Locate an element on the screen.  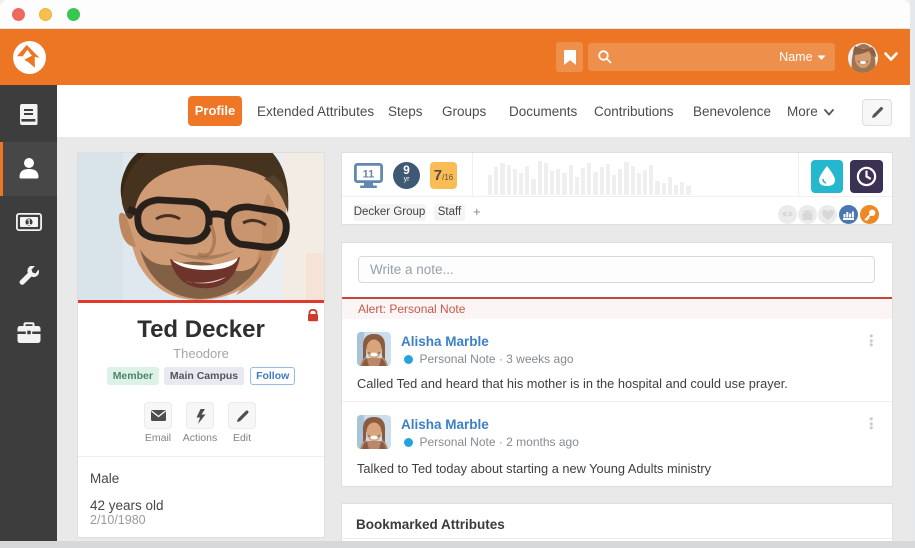
svg-text: 1 is located at coordinates (29, 222).